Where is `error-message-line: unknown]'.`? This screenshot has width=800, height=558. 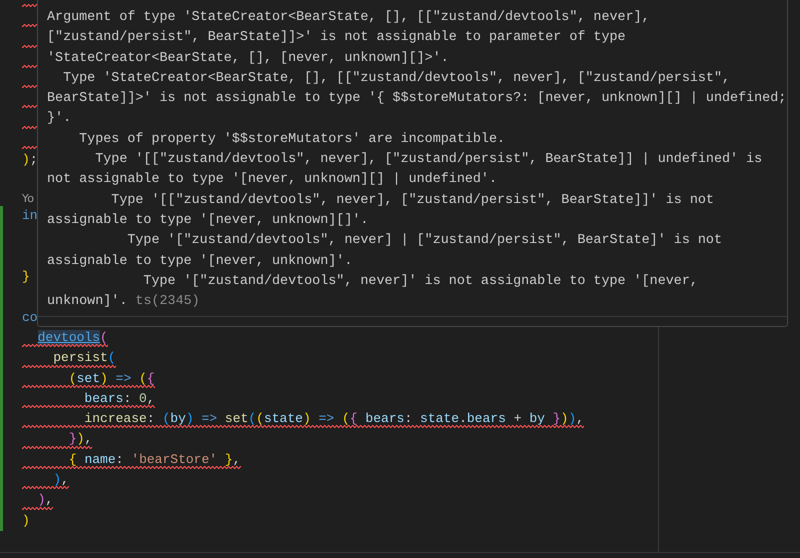 error-message-line: unknown]'. is located at coordinates (87, 302).